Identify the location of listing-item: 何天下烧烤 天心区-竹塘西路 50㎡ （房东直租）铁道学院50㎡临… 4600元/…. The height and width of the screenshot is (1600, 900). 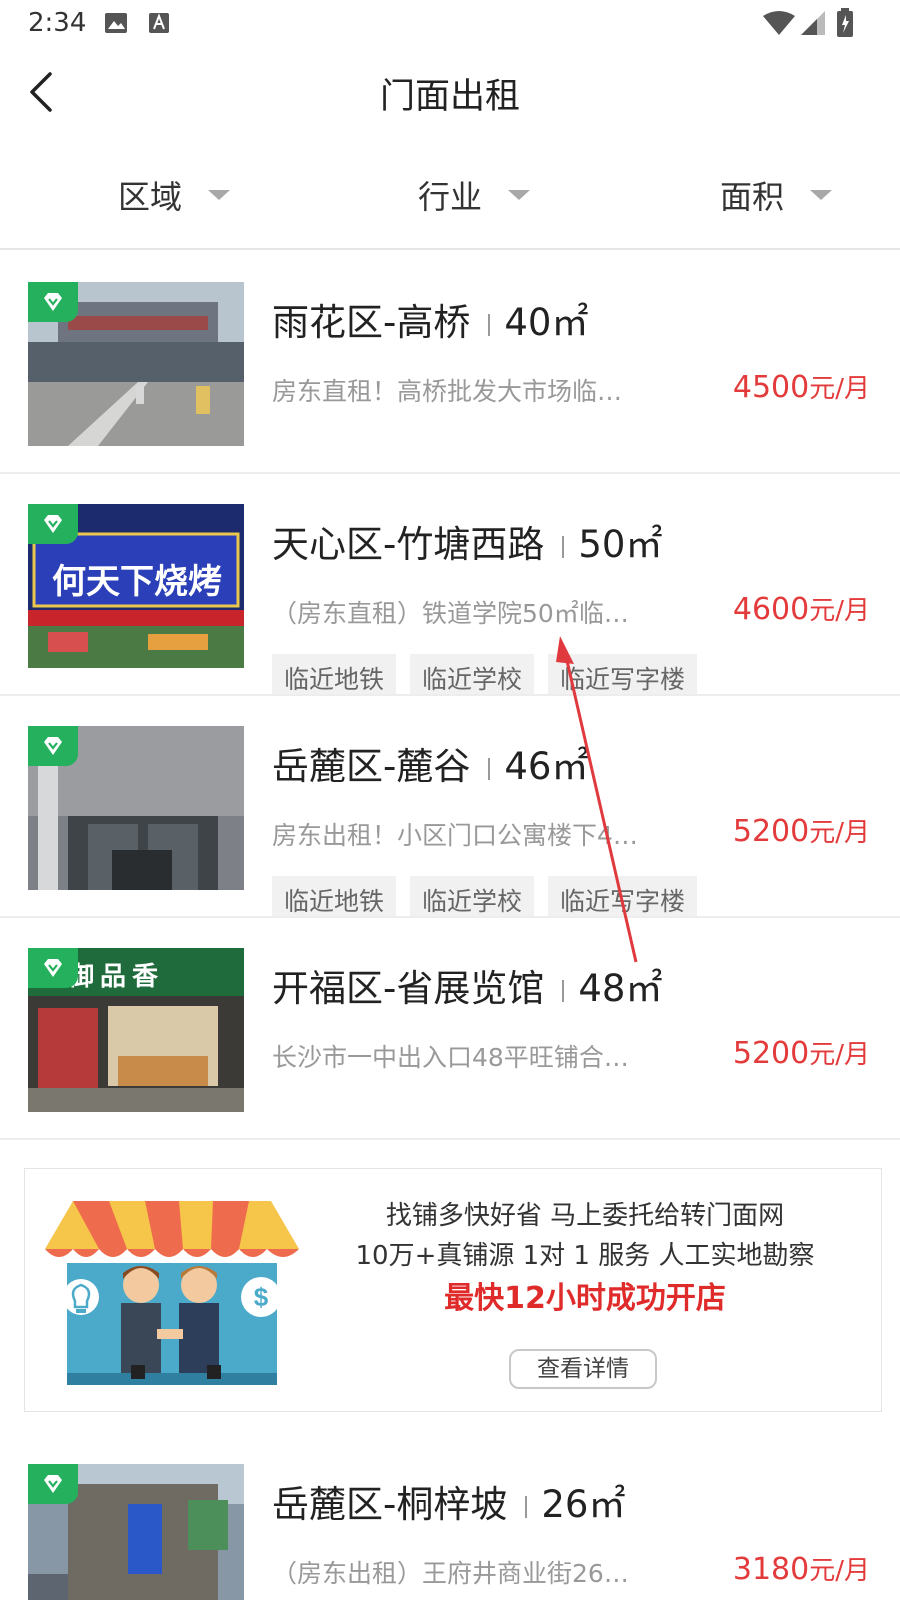
(450, 586).